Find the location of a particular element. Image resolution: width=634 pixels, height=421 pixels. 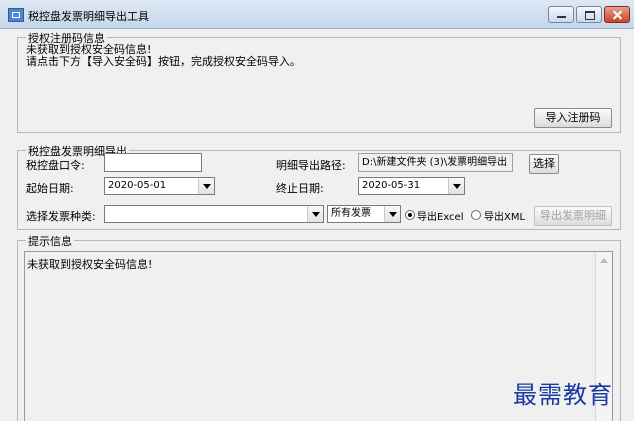

export-xml-radio is located at coordinates (476, 215).